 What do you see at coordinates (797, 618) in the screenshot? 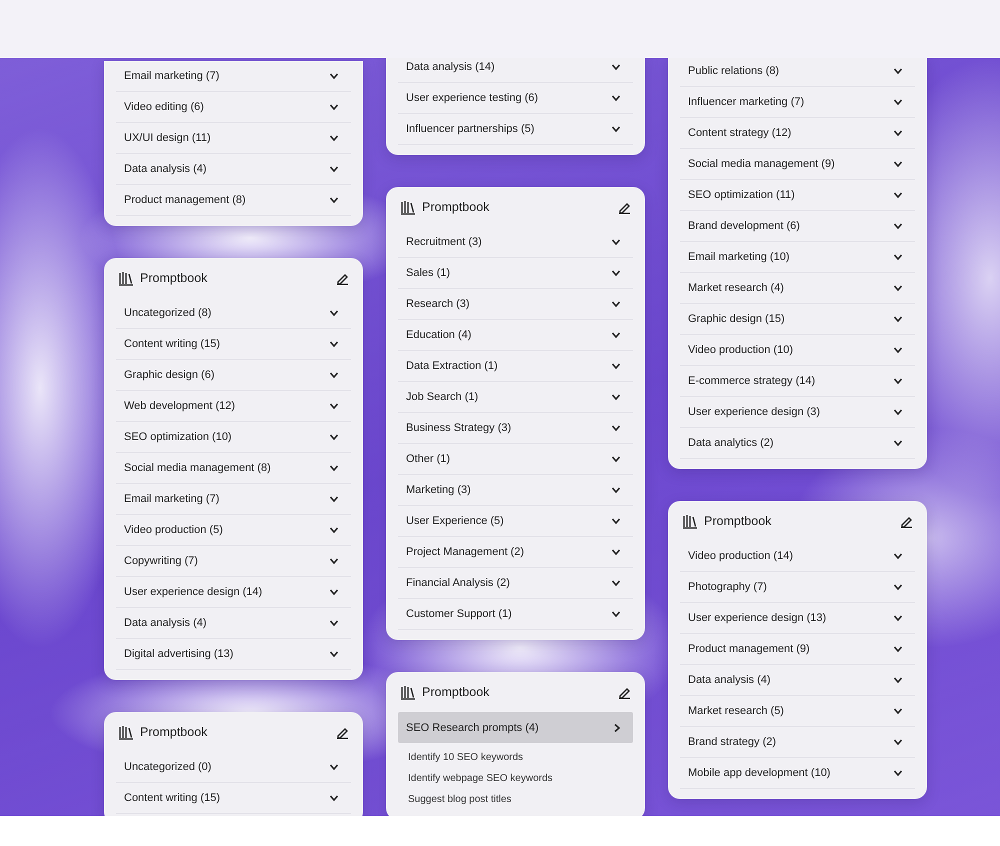
I see `folder-row: User experience design (13)` at bounding box center [797, 618].